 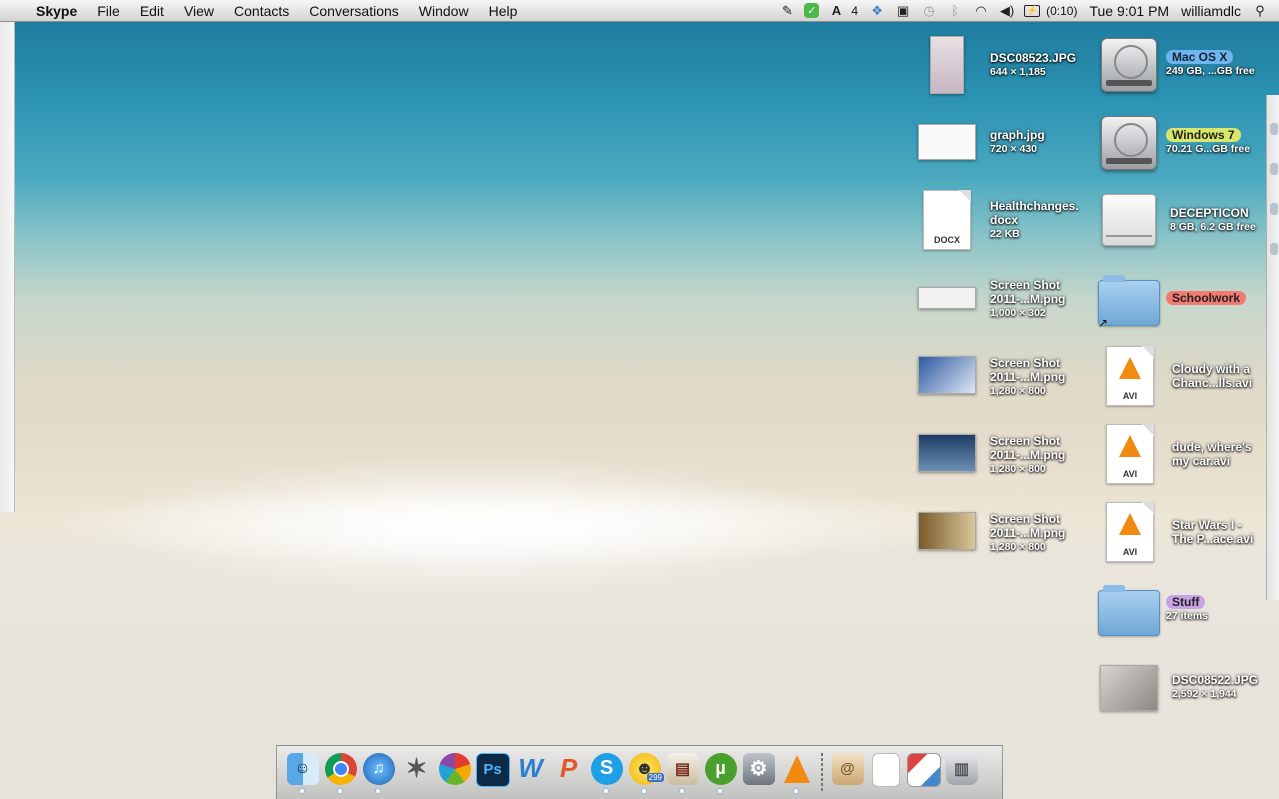 I want to click on folder-name: Stuff, so click(x=1186, y=602).